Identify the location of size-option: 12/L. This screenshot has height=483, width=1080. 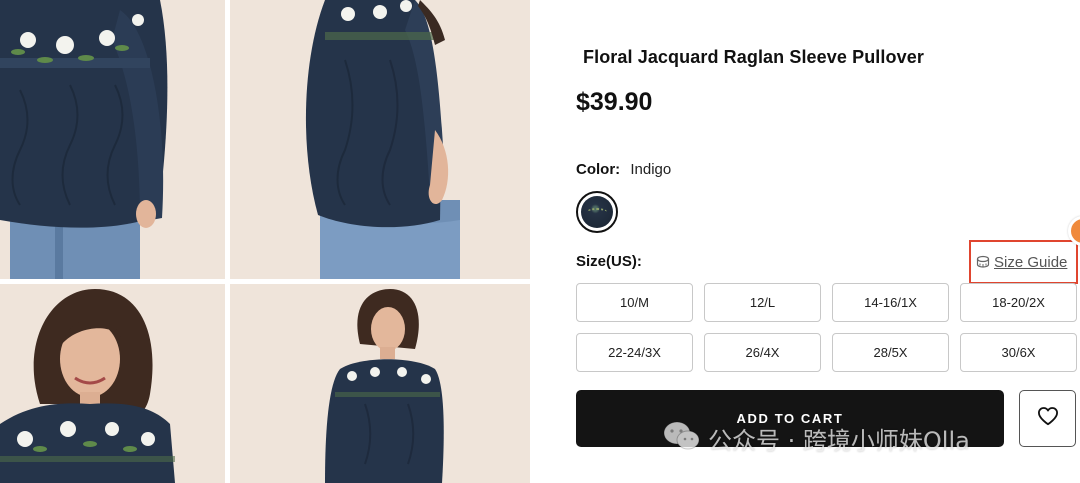
(762, 302).